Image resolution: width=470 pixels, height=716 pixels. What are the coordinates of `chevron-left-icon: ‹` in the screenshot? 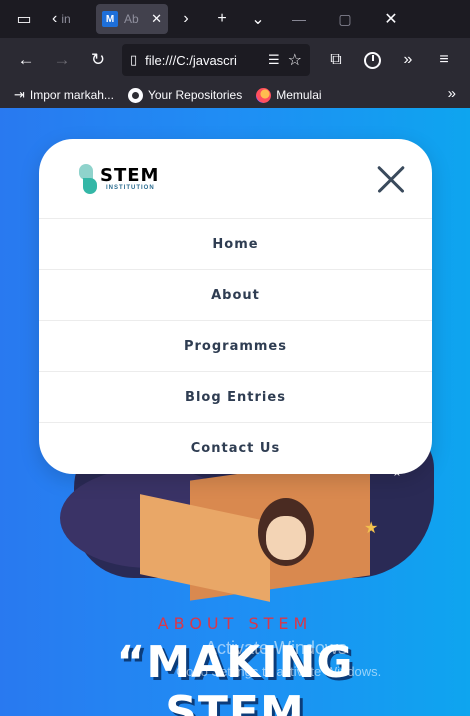 It's located at (55, 18).